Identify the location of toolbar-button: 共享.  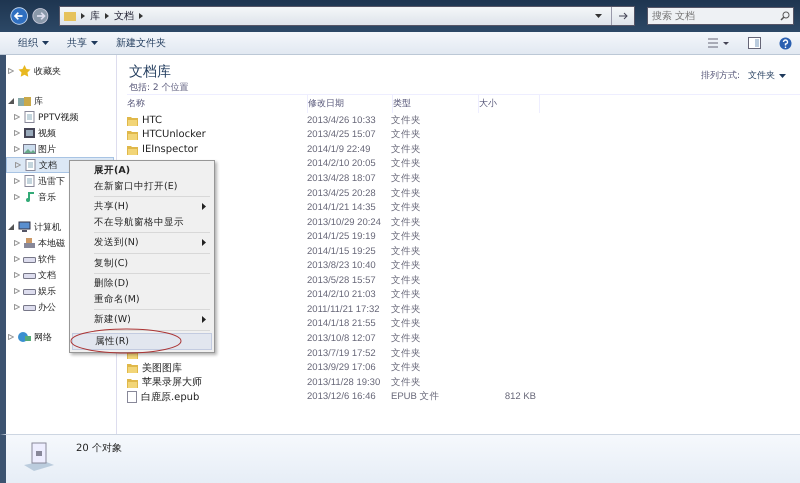
(82, 43).